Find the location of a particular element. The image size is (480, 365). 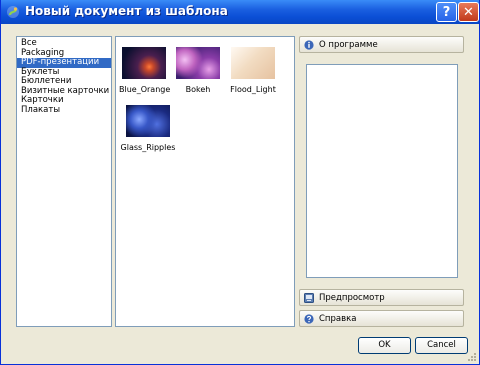

help-icon: ? is located at coordinates (446, 12).